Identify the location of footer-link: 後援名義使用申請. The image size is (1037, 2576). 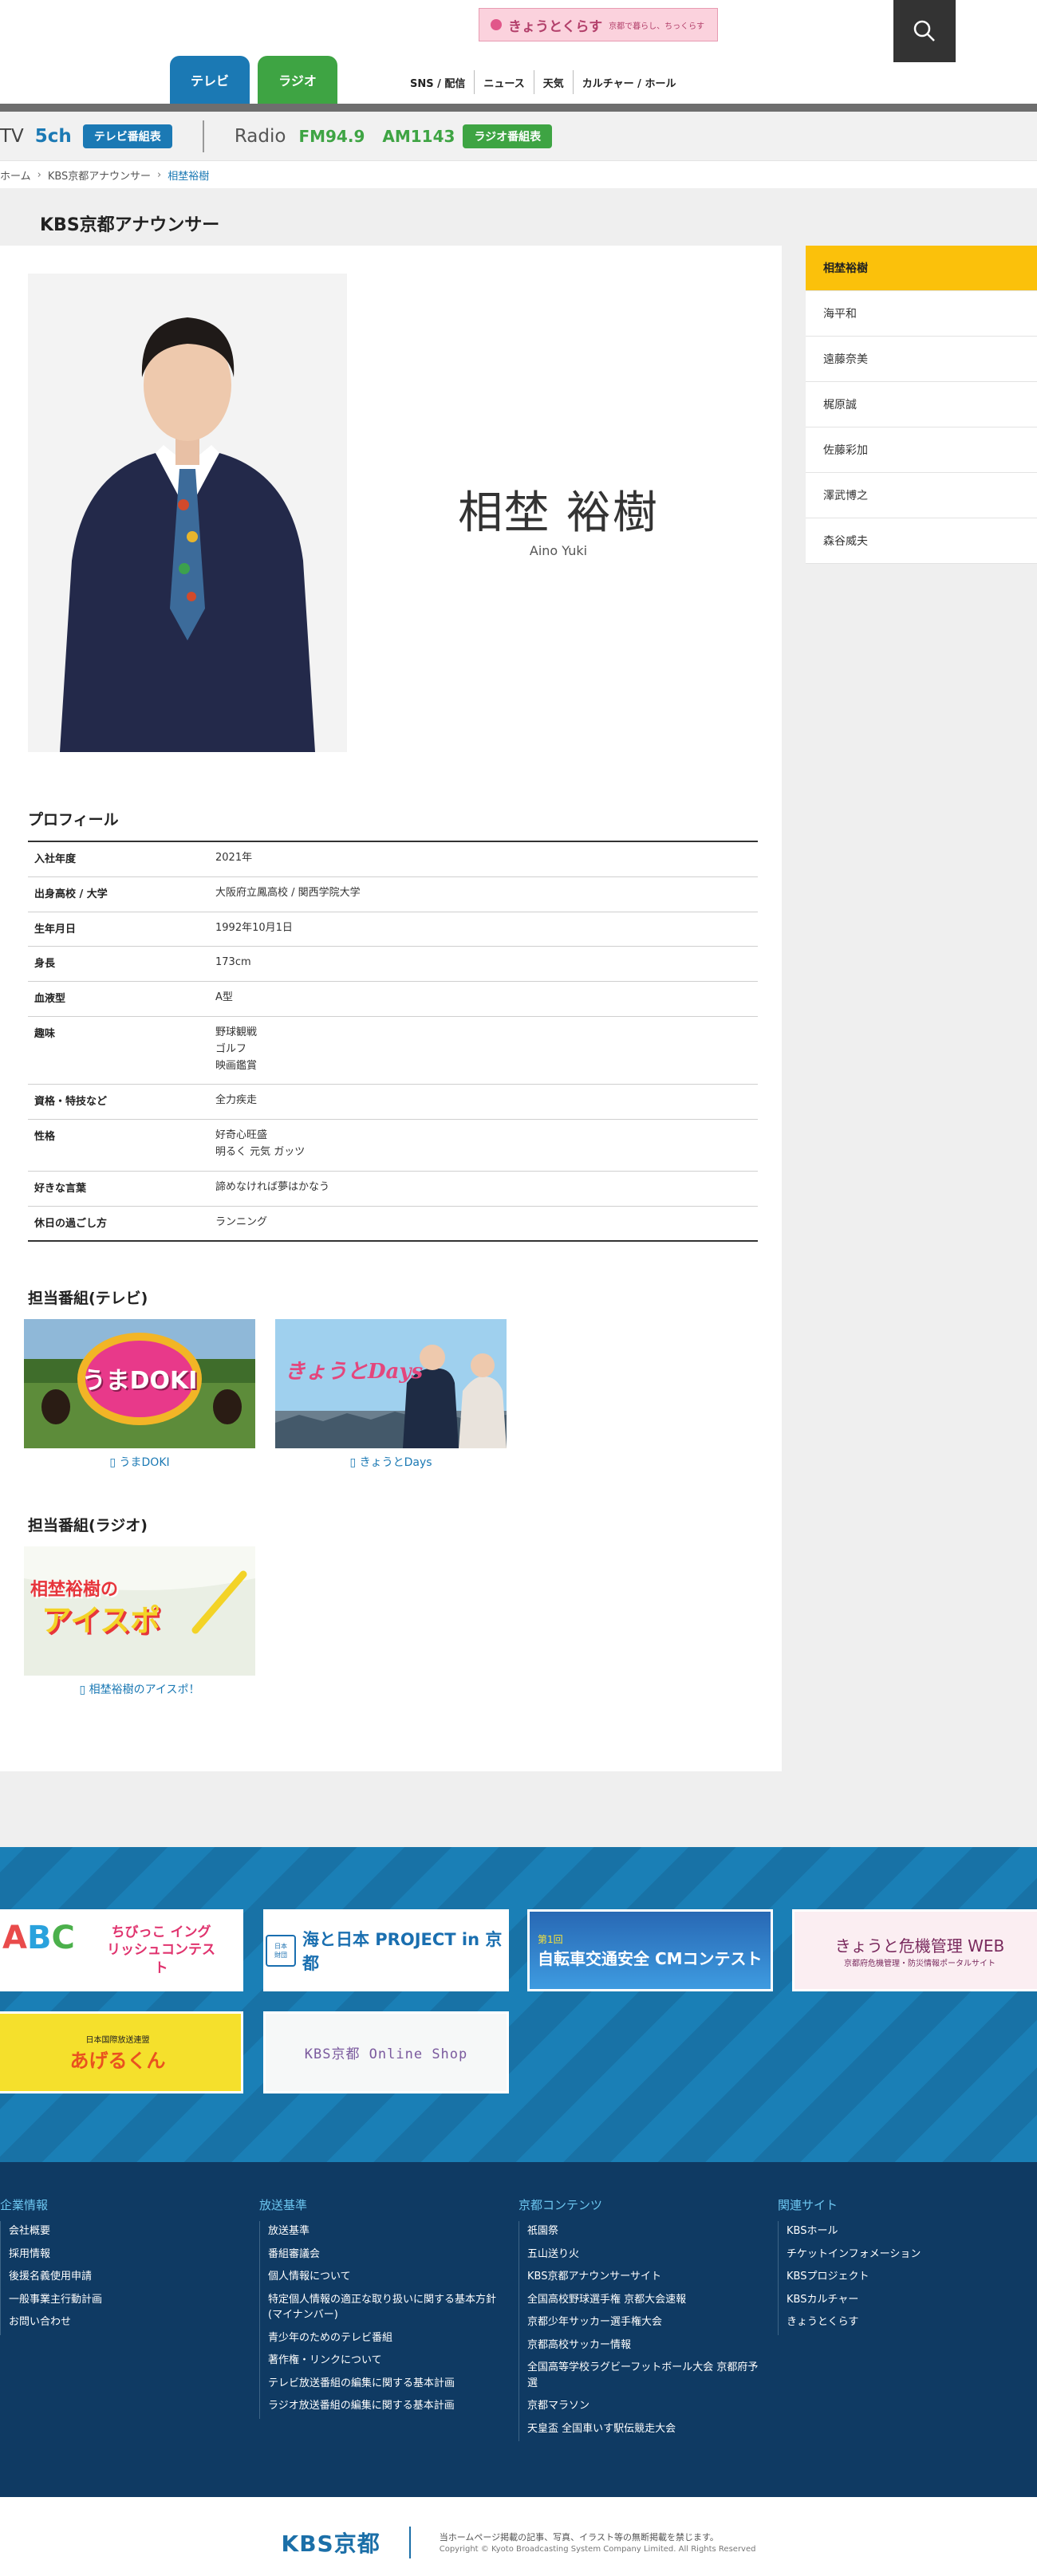
(128, 2278).